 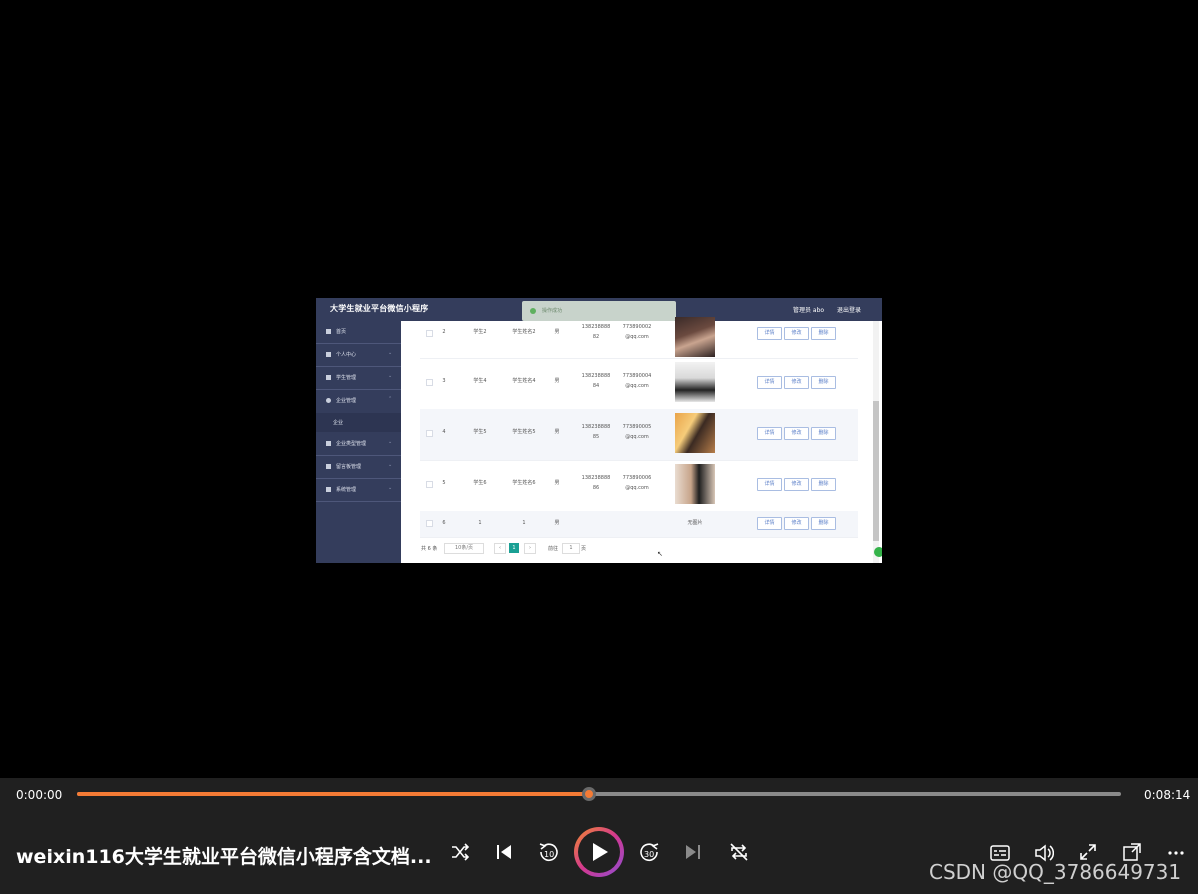 What do you see at coordinates (358, 355) in the screenshot?
I see `sidebar-item-profile: 个人中心 ⌄` at bounding box center [358, 355].